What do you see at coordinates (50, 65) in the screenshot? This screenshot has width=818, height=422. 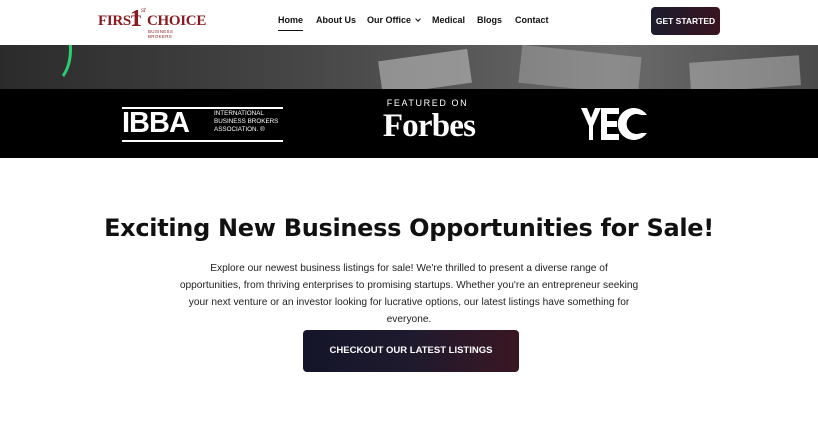 I see `decorative-arc` at bounding box center [50, 65].